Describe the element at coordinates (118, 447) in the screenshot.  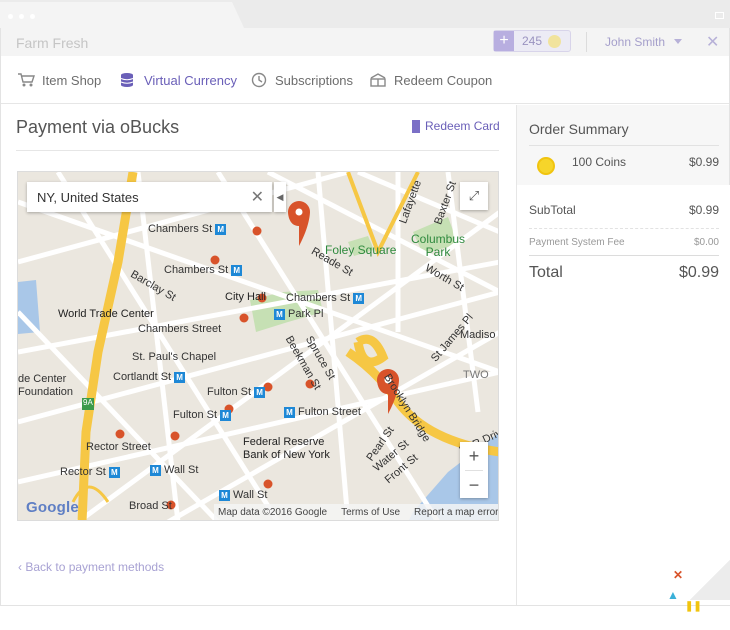
I see `map-label: Rector Street` at that location.